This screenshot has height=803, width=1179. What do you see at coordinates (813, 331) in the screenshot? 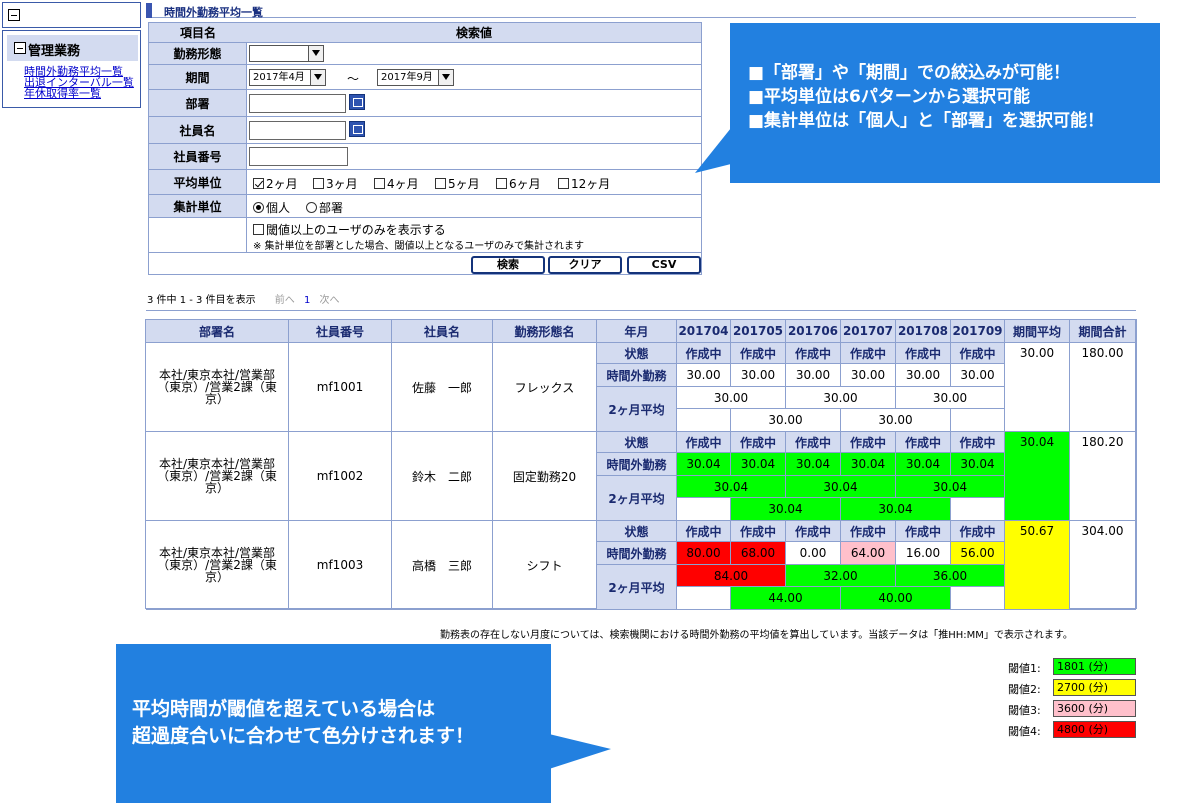
I see `table-header: 201706` at bounding box center [813, 331].